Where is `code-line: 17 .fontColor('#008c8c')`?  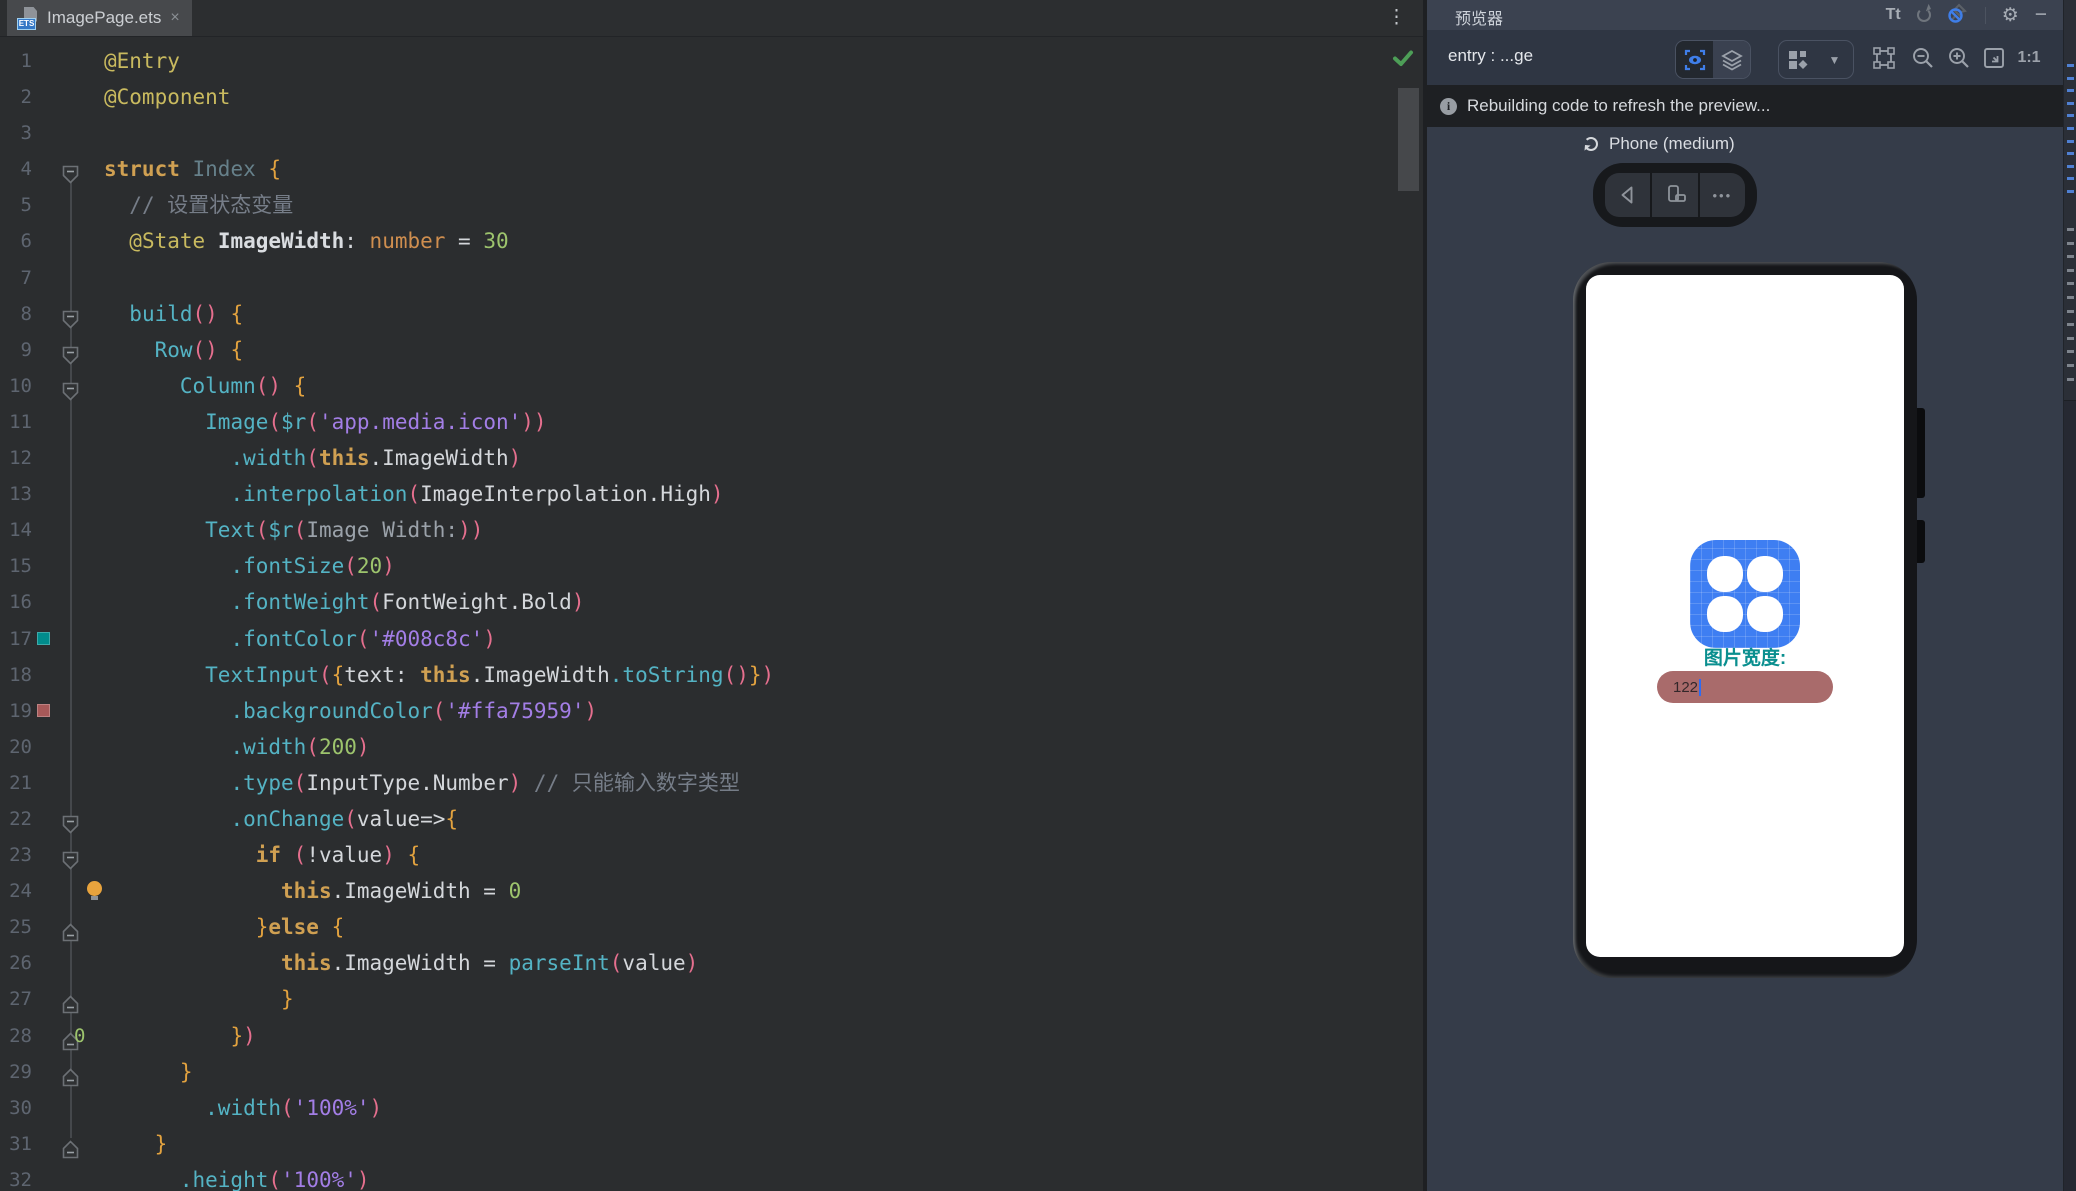 code-line: 17 .fontColor('#008c8c') is located at coordinates (711, 639).